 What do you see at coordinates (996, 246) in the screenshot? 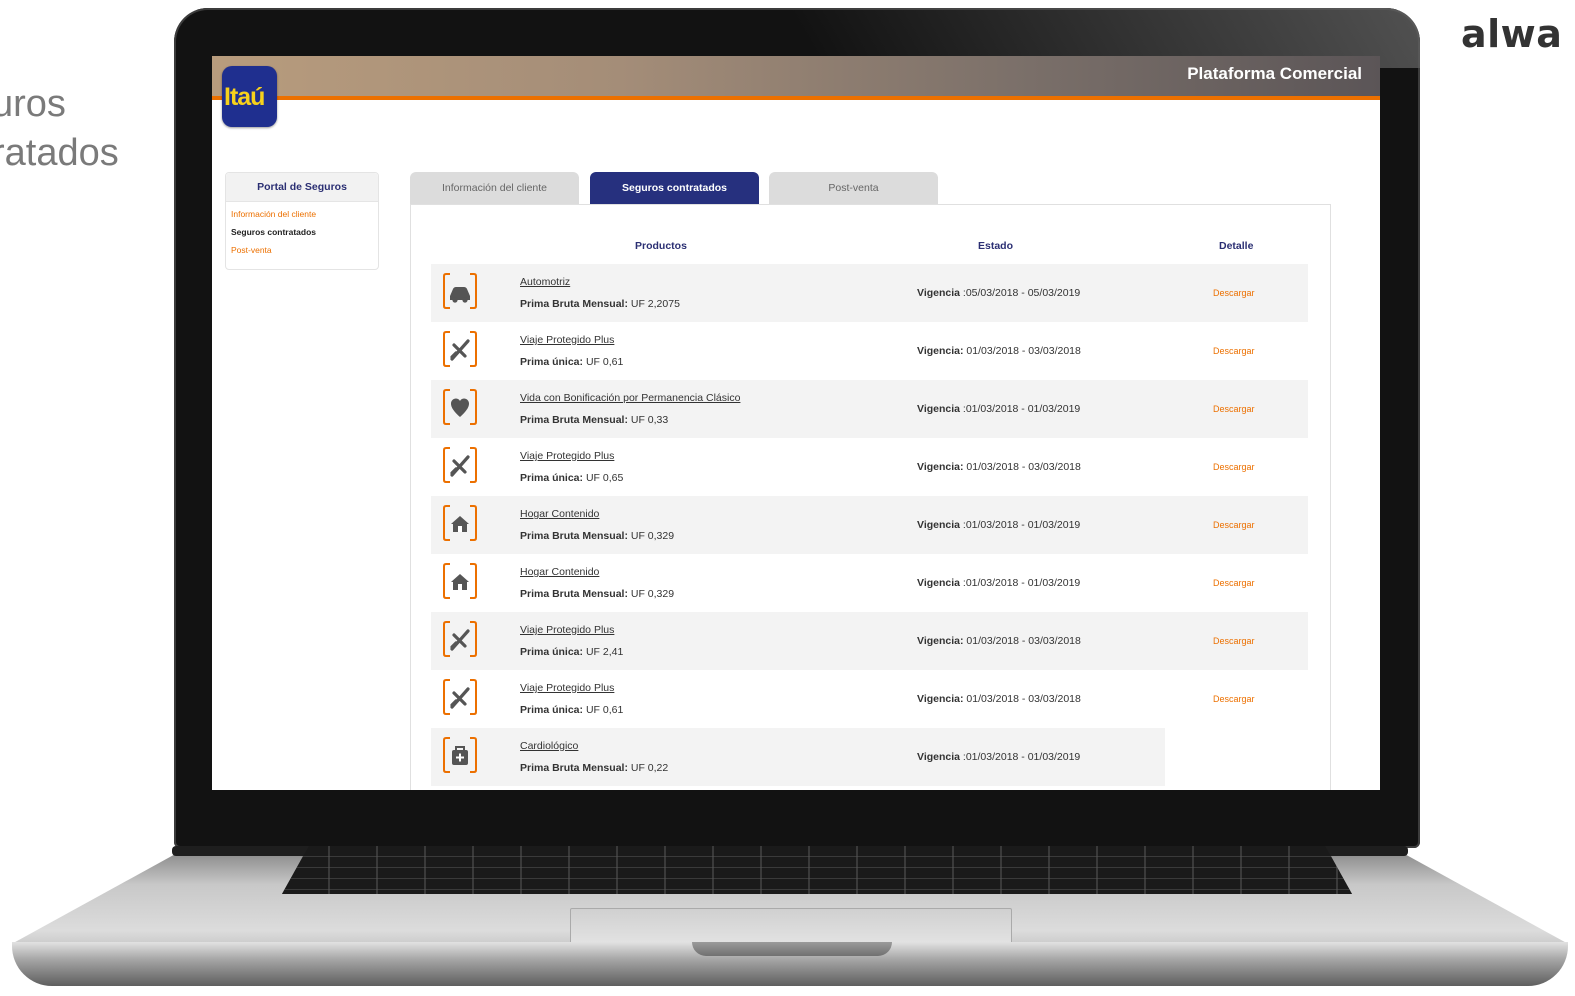
I see `column-header-estado: Estado` at bounding box center [996, 246].